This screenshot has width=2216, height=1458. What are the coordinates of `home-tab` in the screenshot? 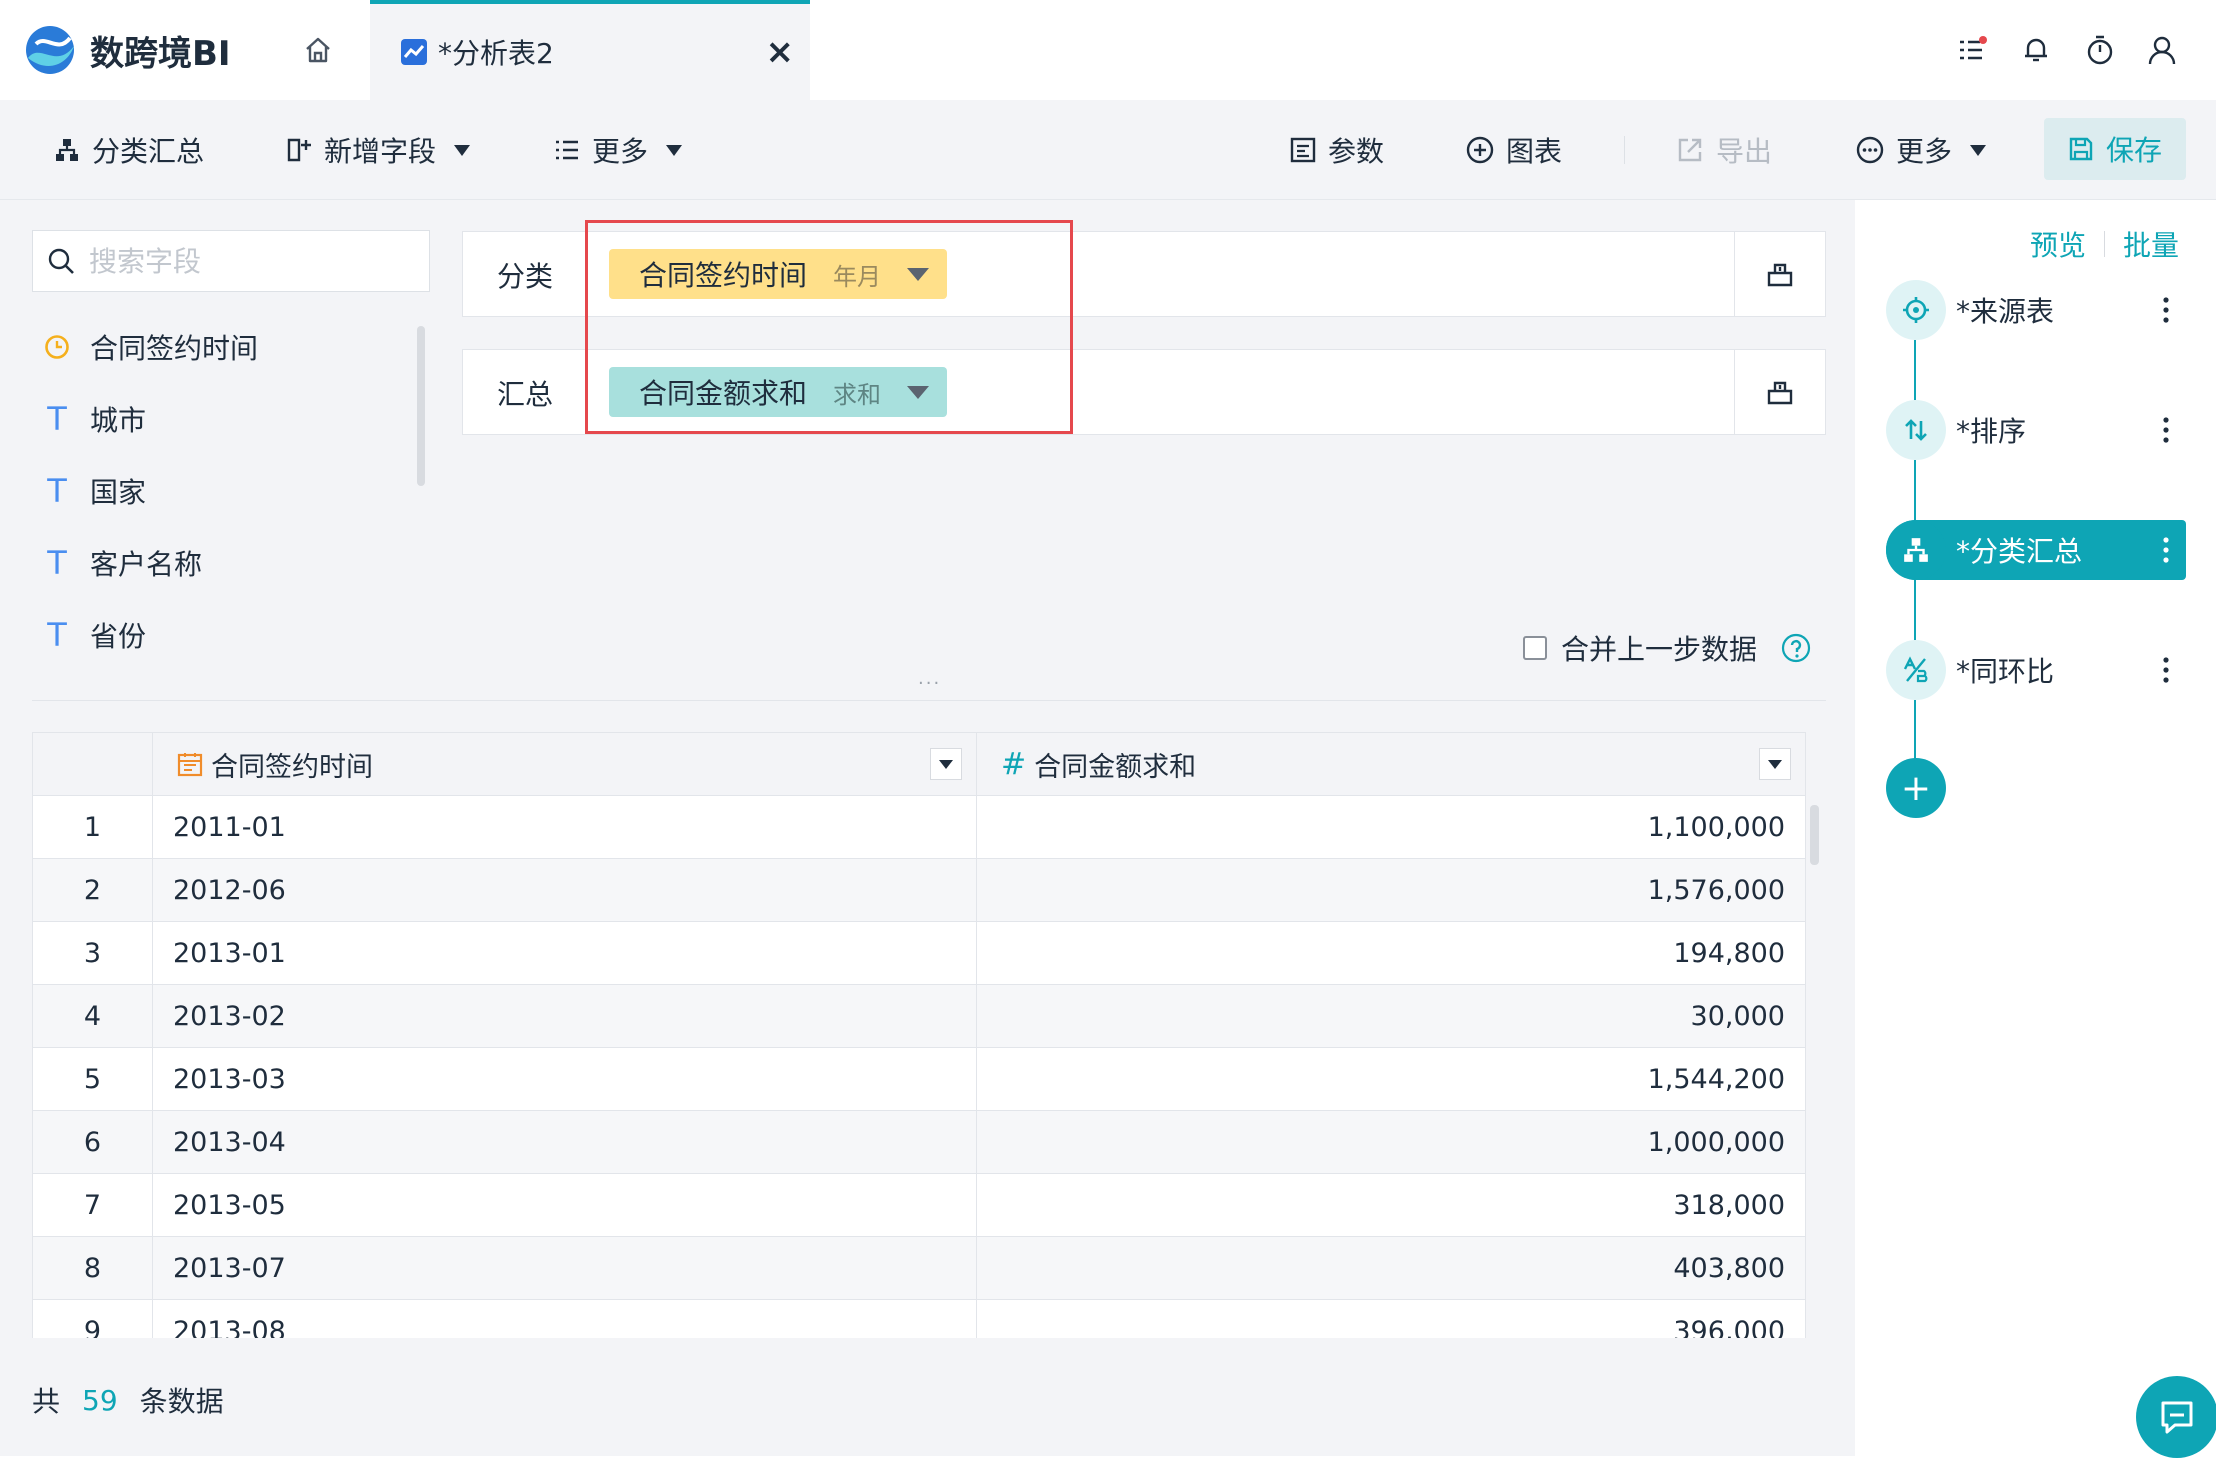 It's located at (318, 50).